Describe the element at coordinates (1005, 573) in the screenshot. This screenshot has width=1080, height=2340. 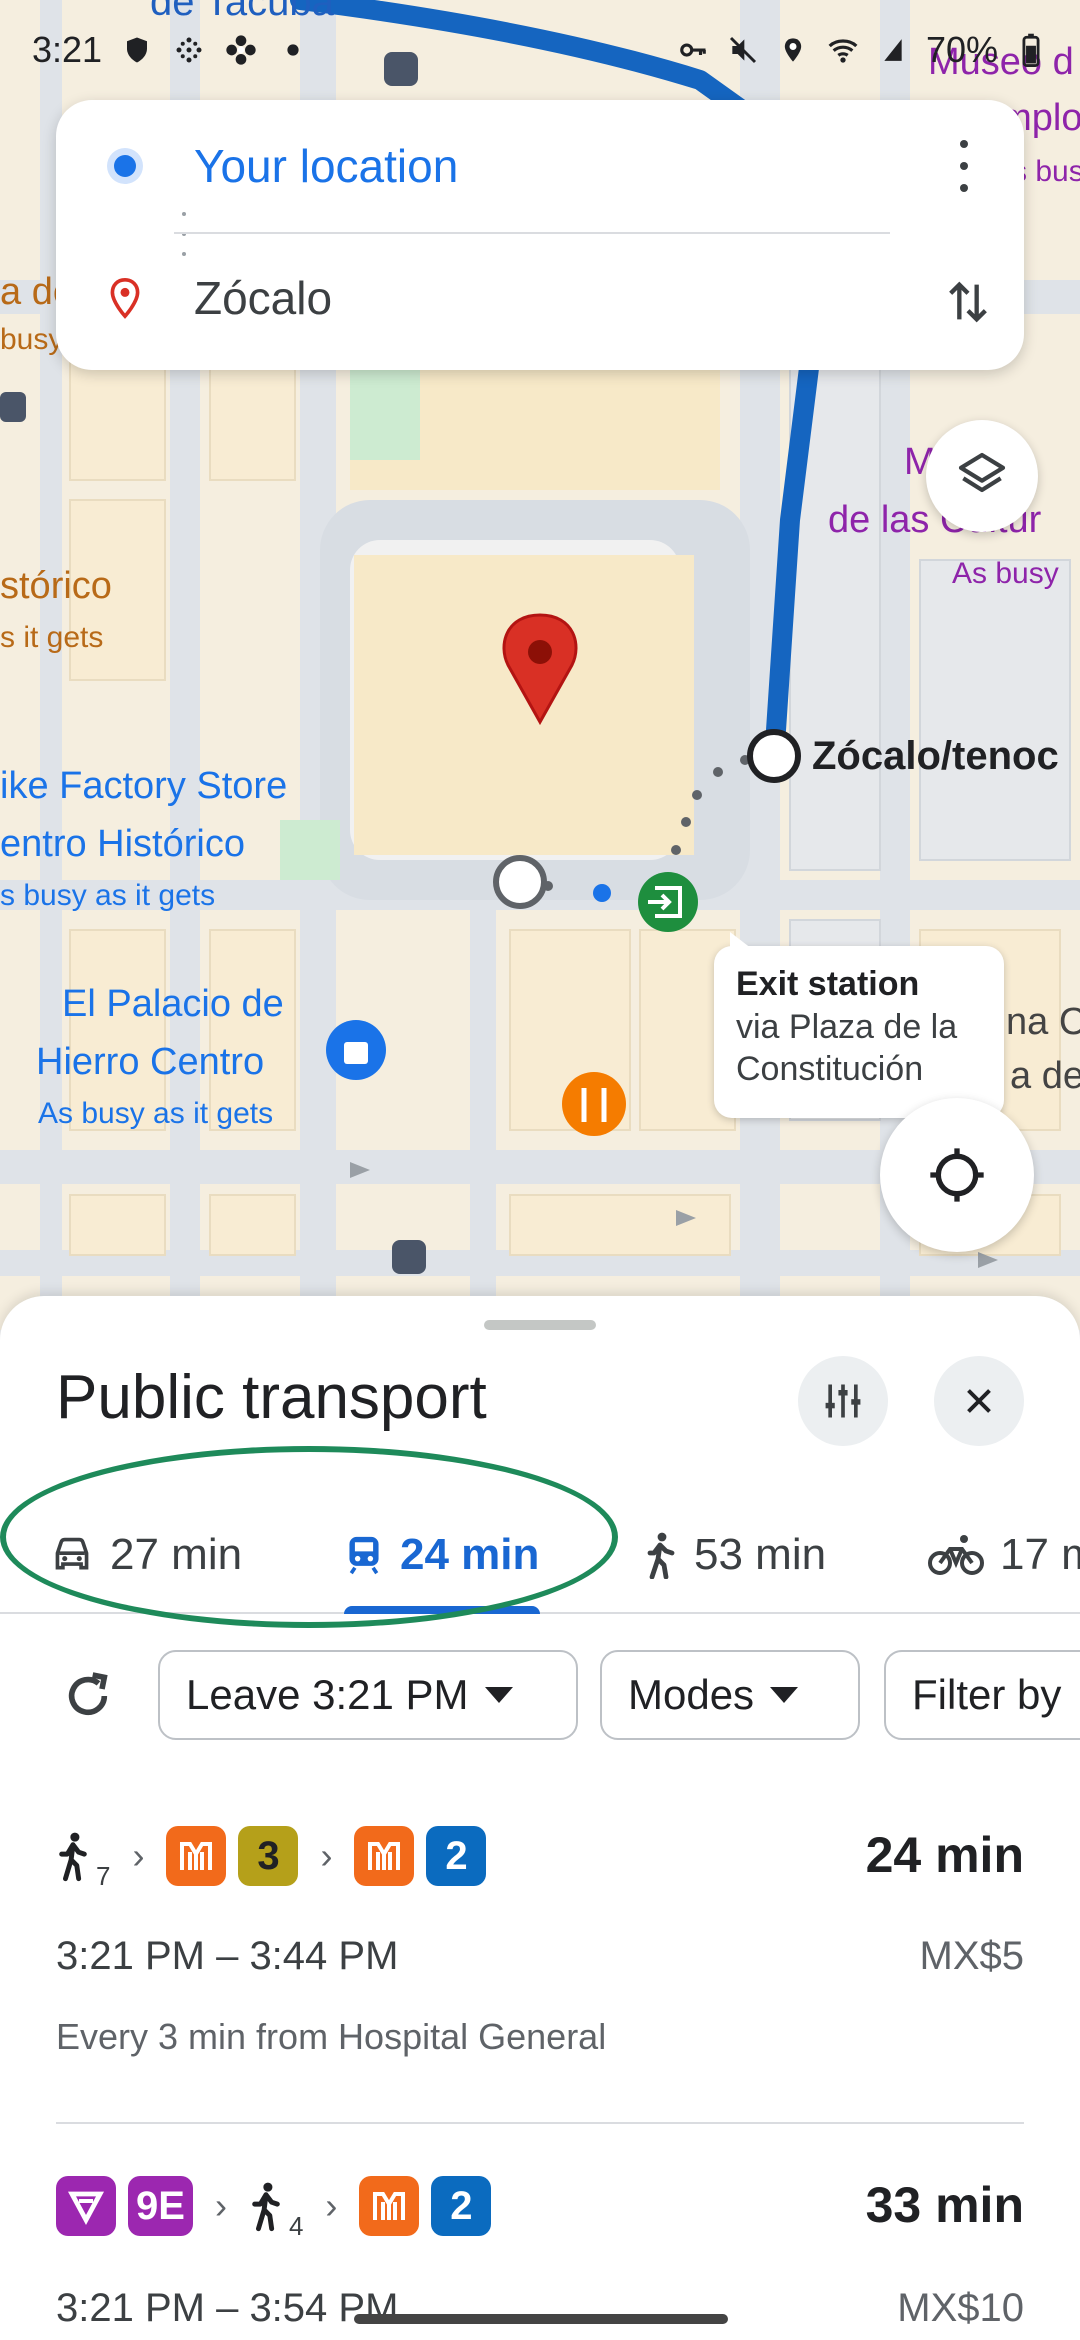
I see `poi-busy-museo-culturas: As busy` at that location.